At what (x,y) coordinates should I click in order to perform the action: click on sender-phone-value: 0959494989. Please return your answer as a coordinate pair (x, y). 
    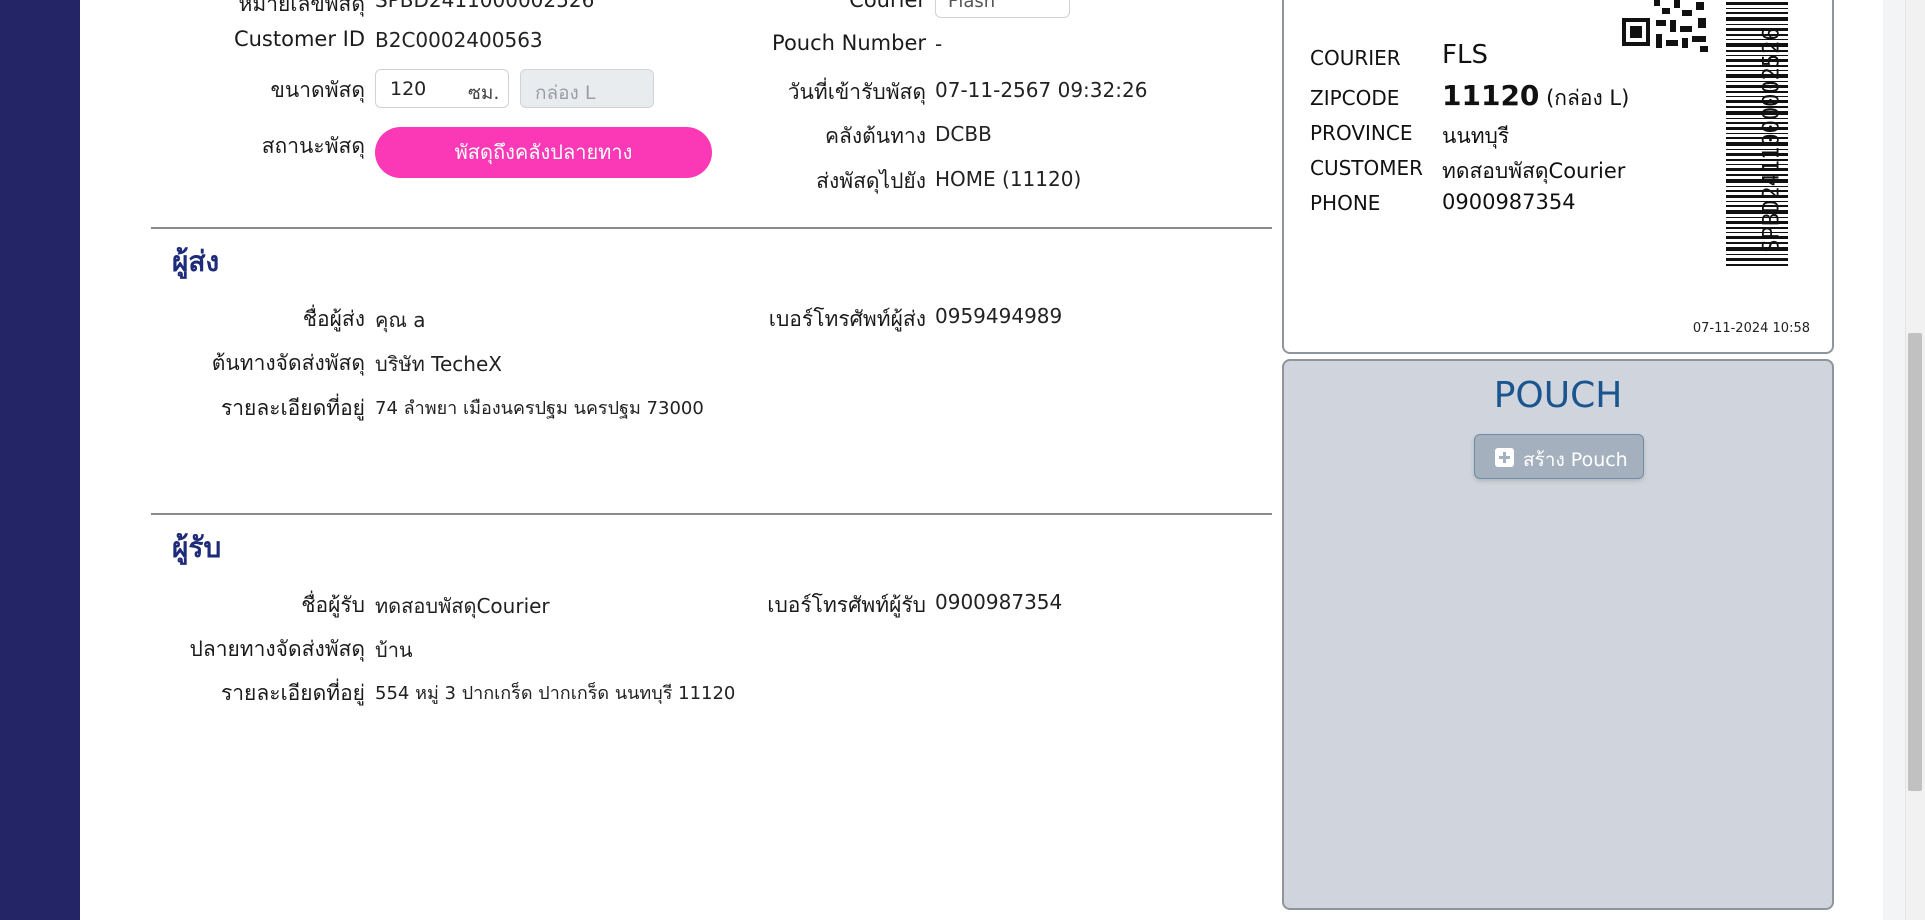
    Looking at the image, I should click on (999, 316).